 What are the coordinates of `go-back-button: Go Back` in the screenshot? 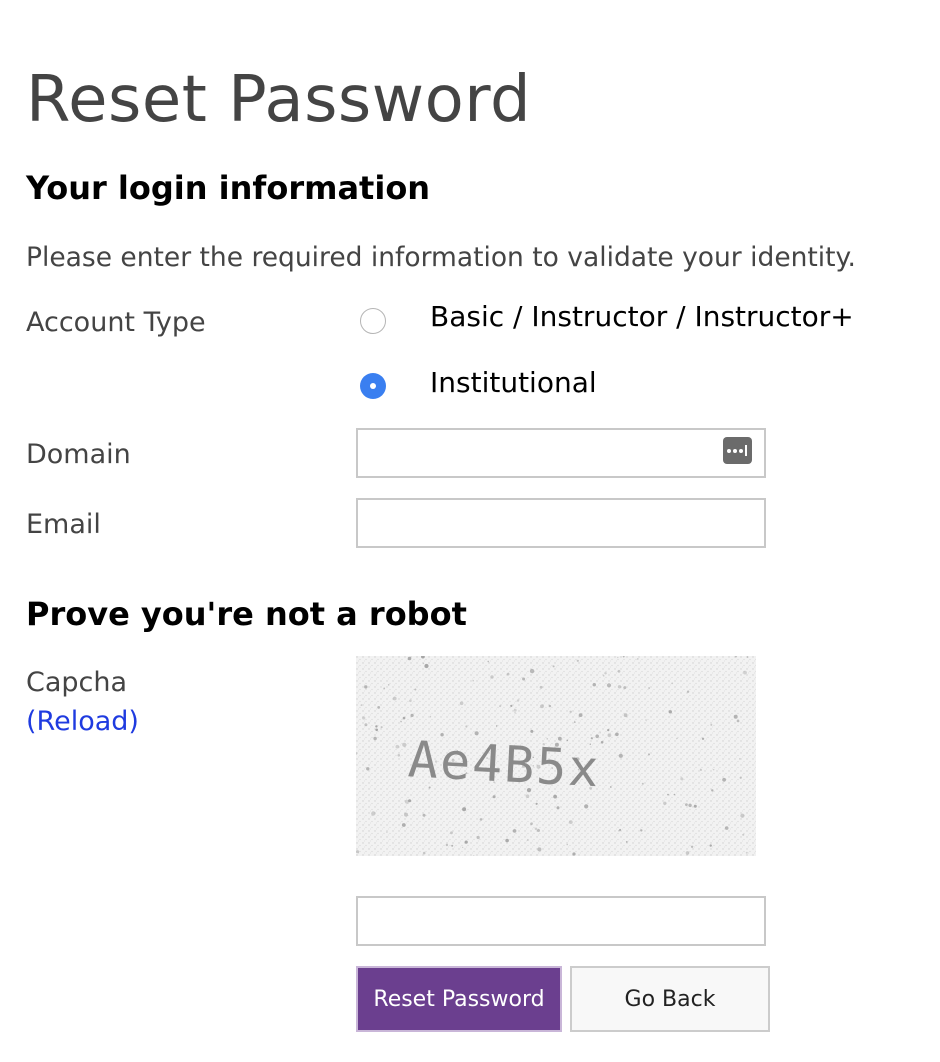 It's located at (670, 999).